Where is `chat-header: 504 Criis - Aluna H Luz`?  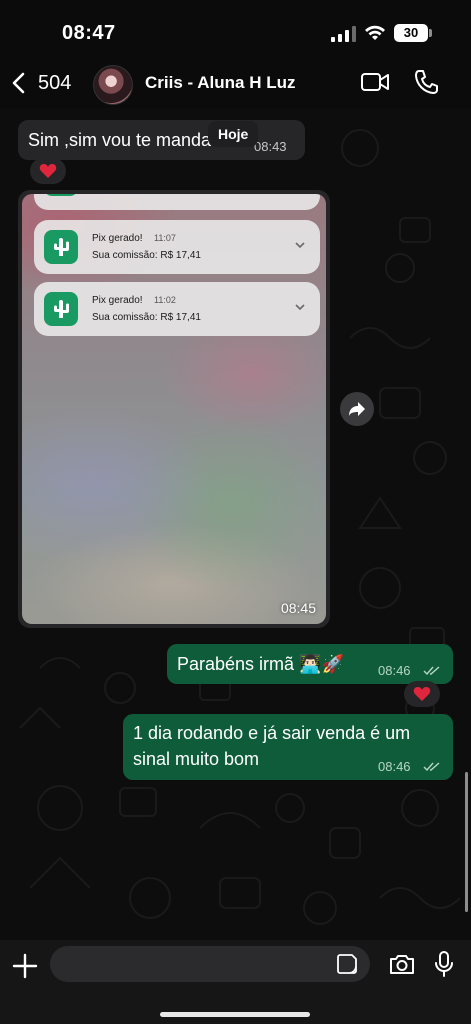 chat-header: 504 Criis - Aluna H Luz is located at coordinates (235, 83).